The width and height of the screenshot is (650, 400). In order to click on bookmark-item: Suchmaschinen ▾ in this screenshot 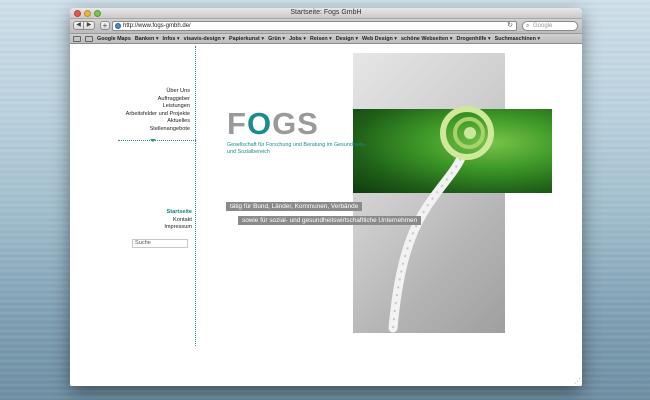, I will do `click(518, 39)`.